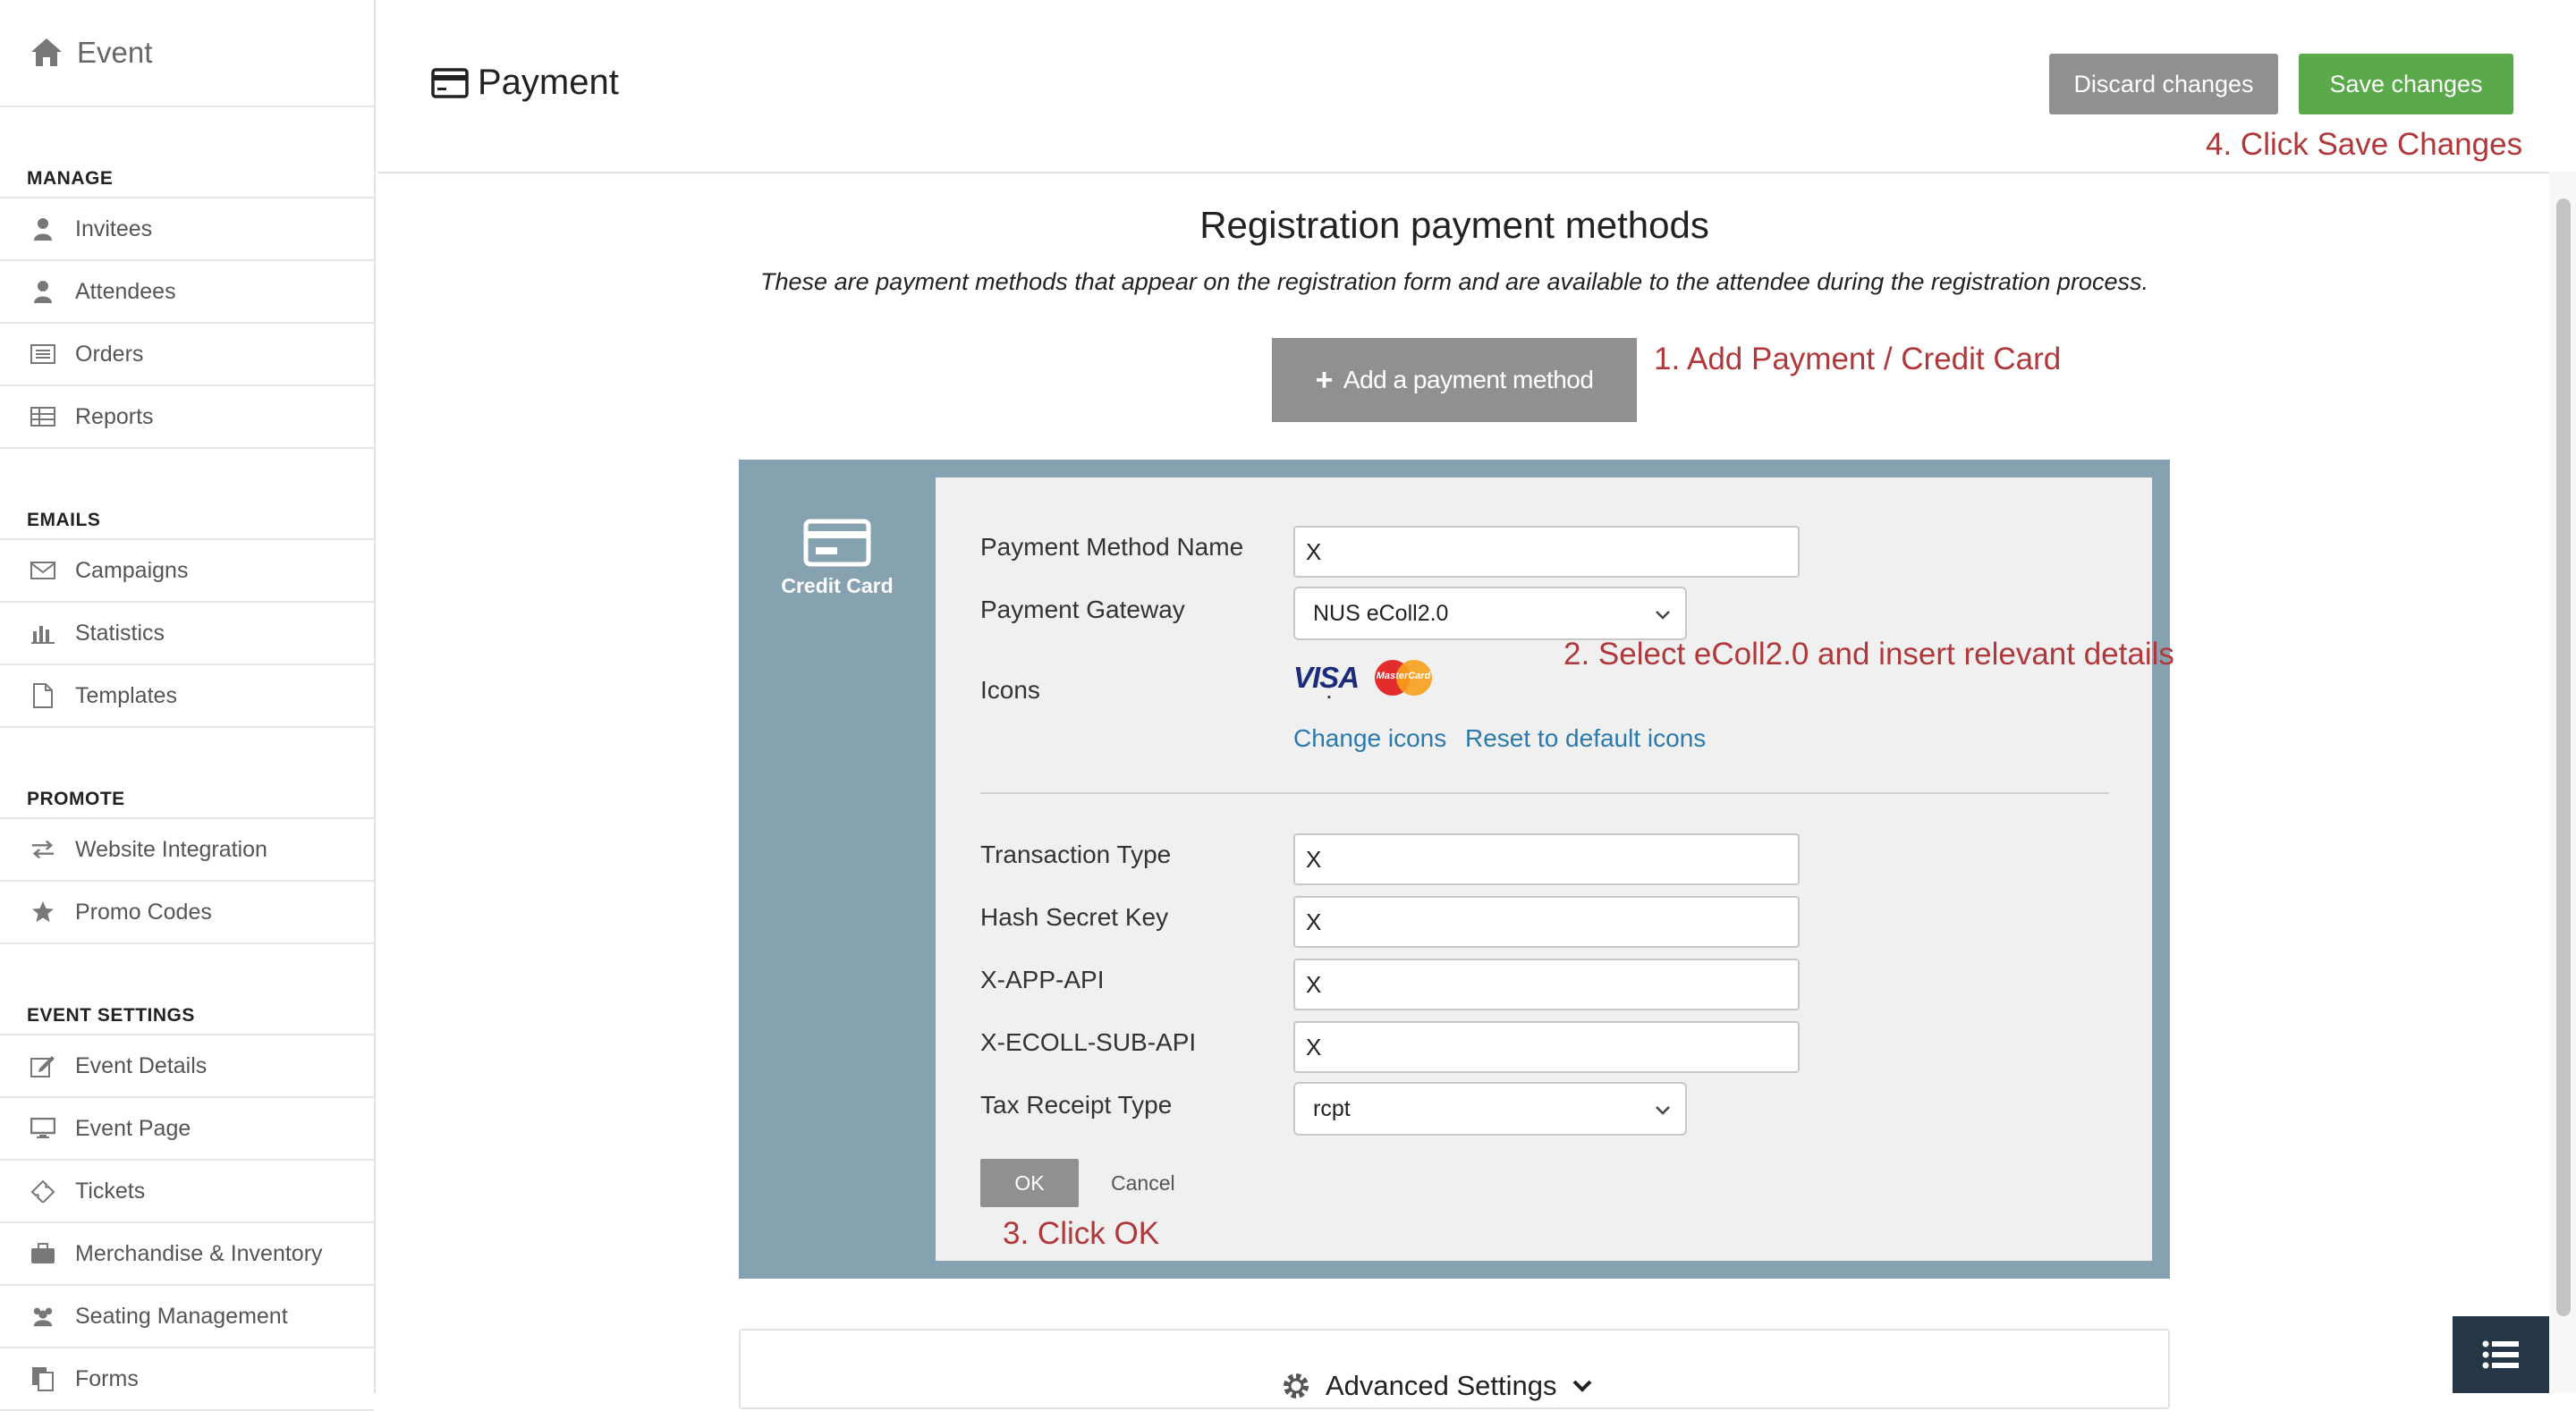 Image resolution: width=2576 pixels, height=1411 pixels. I want to click on tax-receipt-type-label: Tax Receipt Type, so click(1076, 1105).